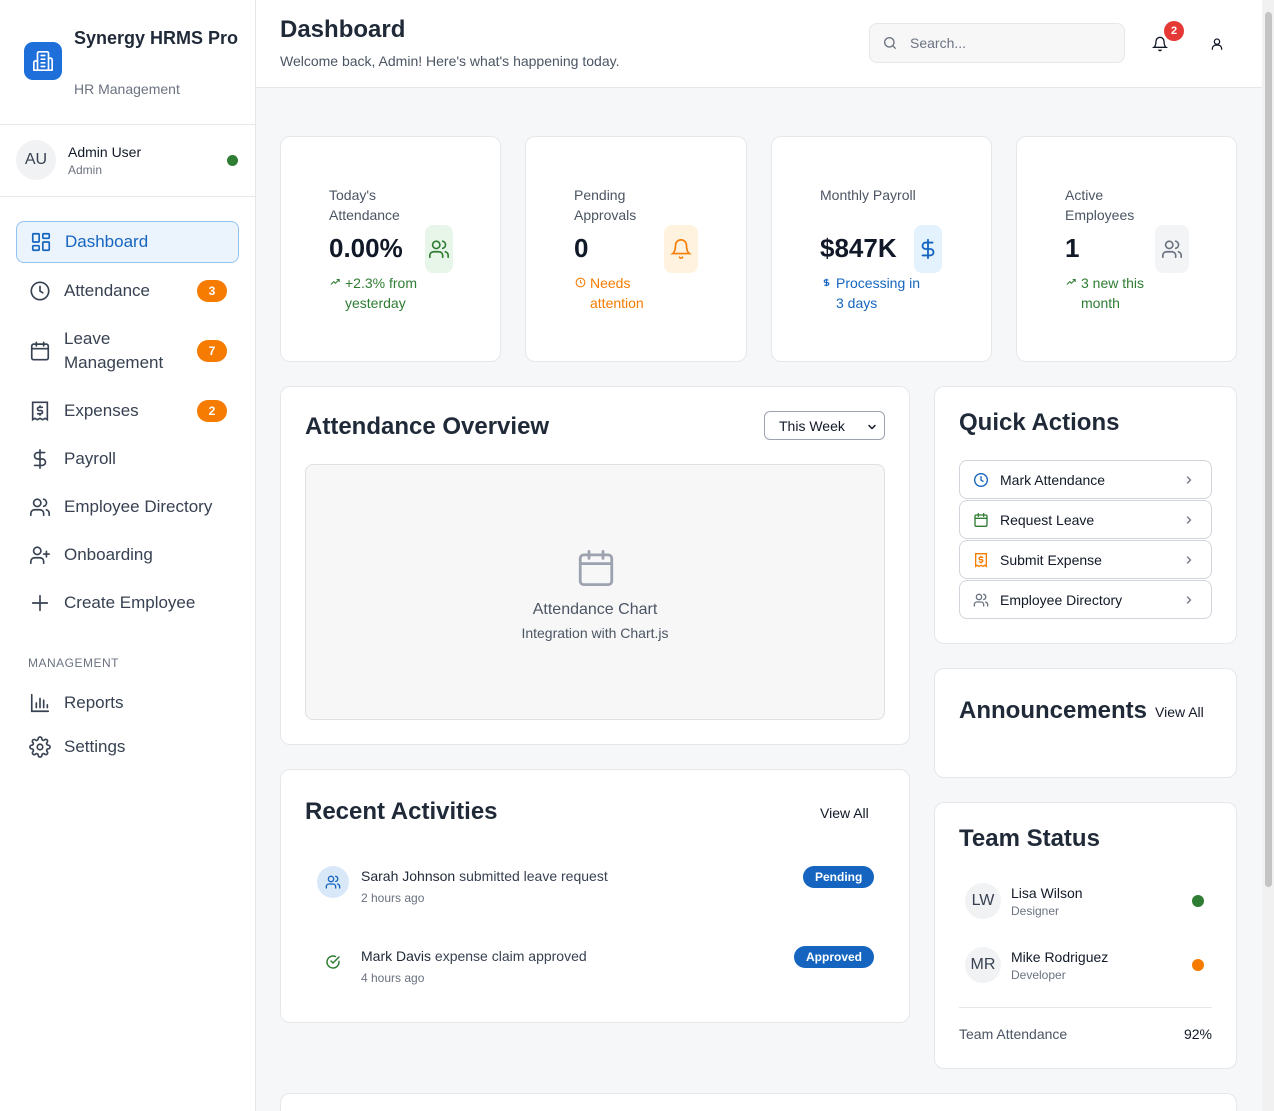  I want to click on sidebar-item-onboarding: Onboarding, so click(127, 555).